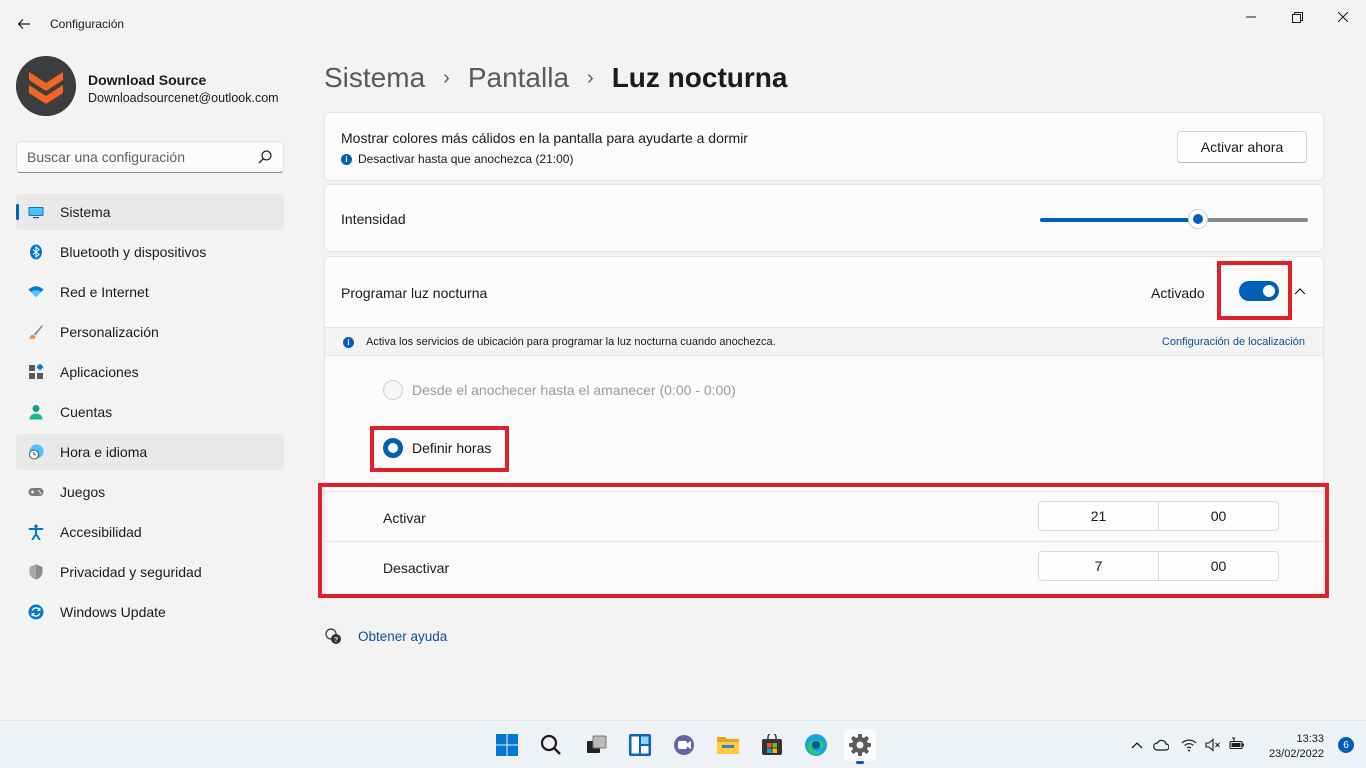 The width and height of the screenshot is (1366, 768). I want to click on schedule-header: Programar luz nocturna Activado, so click(824, 292).